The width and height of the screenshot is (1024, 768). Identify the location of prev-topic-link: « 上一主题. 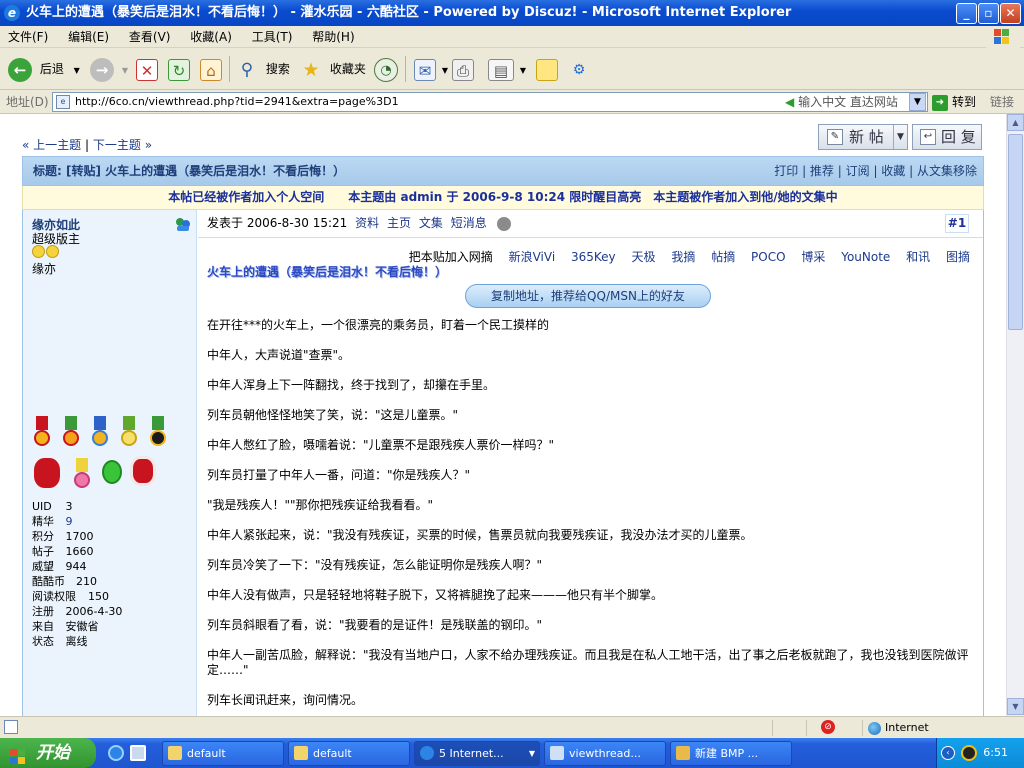
(51, 145).